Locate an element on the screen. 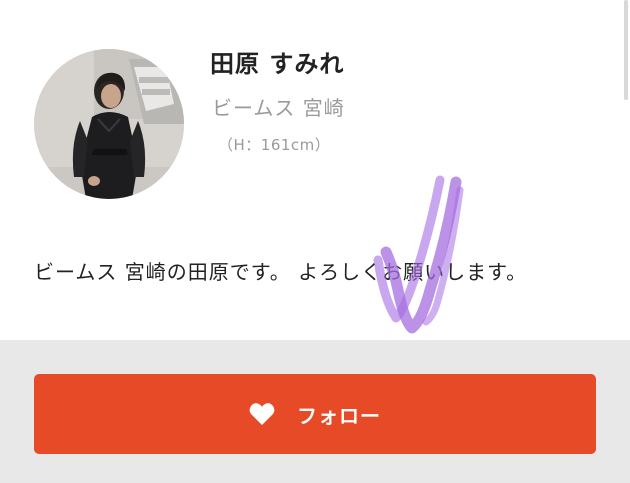 Image resolution: width=630 pixels, height=483 pixels. bio-text: ビームス 宮崎の田原です。 よろしくお願いします。 is located at coordinates (281, 272).